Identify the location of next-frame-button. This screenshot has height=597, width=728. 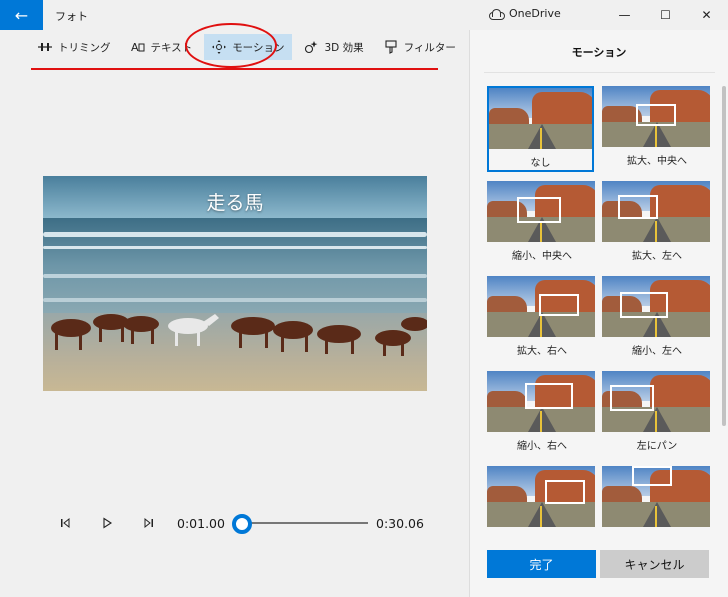
(149, 523).